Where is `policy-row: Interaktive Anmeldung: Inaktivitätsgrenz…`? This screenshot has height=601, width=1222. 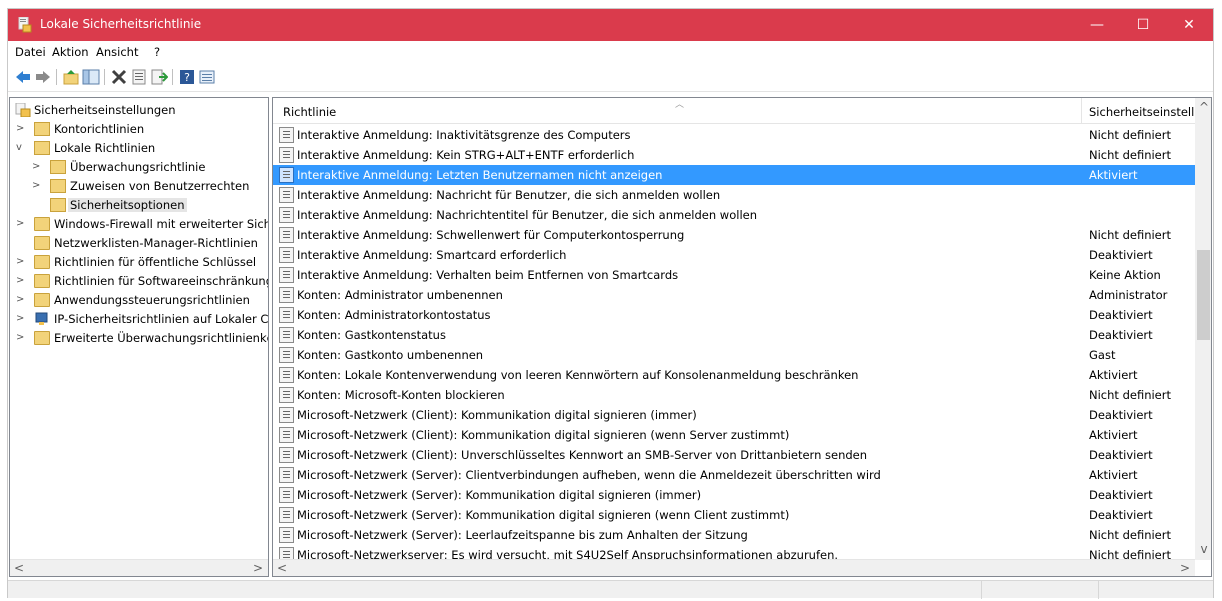
policy-row: Interaktive Anmeldung: Inaktivitätsgrenz… is located at coordinates (734, 135).